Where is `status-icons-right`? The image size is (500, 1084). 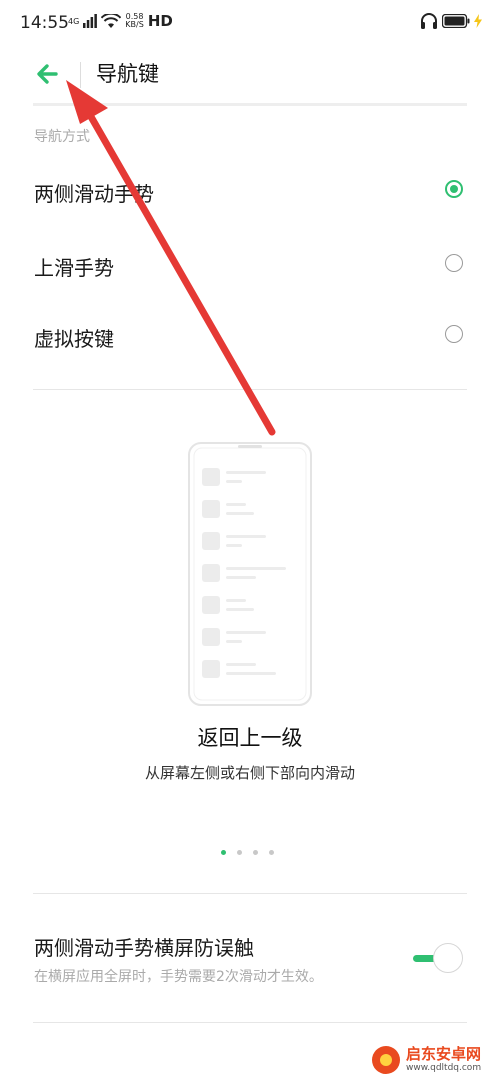
status-icons-right is located at coordinates (451, 21).